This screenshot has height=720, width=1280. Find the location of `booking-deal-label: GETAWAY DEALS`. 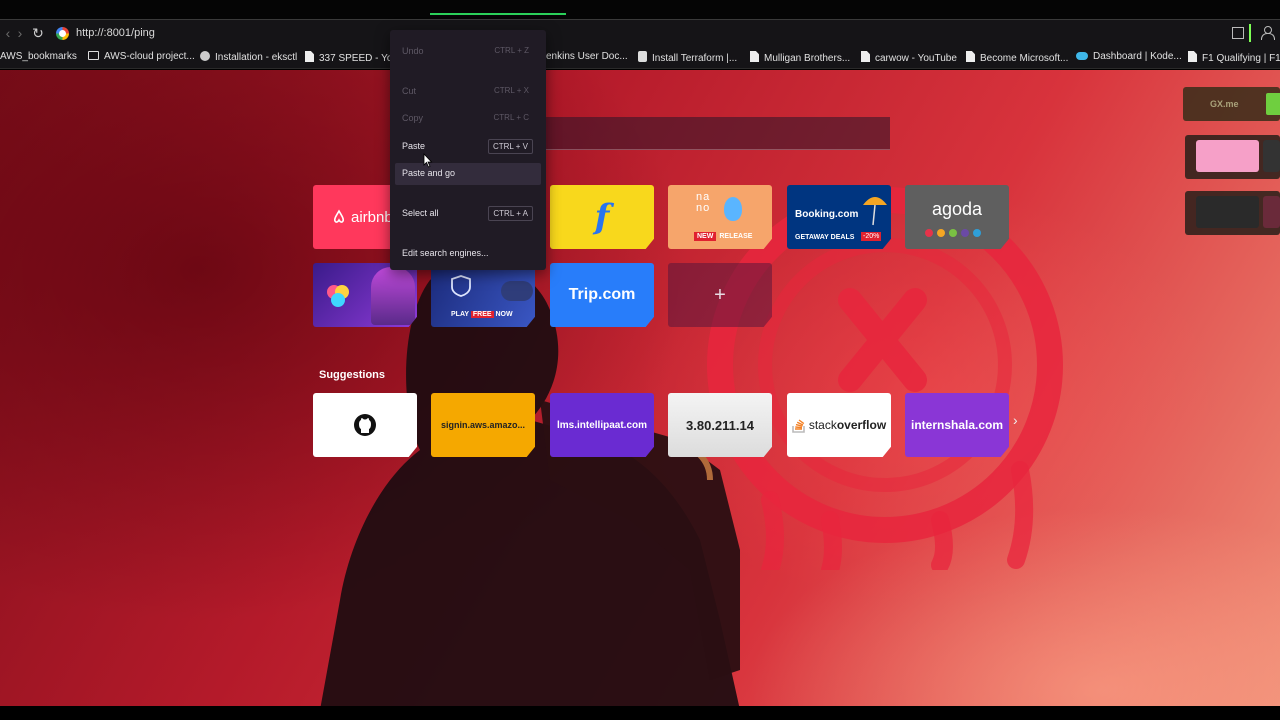

booking-deal-label: GETAWAY DEALS is located at coordinates (825, 237).